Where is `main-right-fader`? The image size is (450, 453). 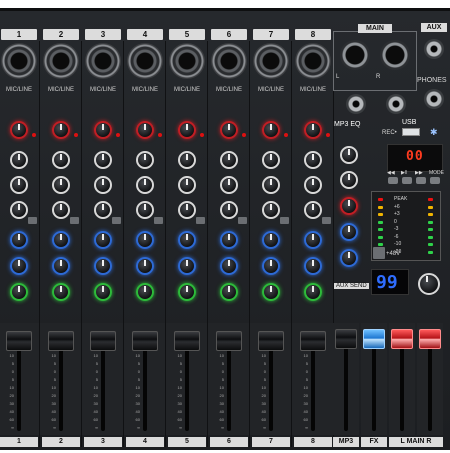
main-right-fader is located at coordinates (430, 339).